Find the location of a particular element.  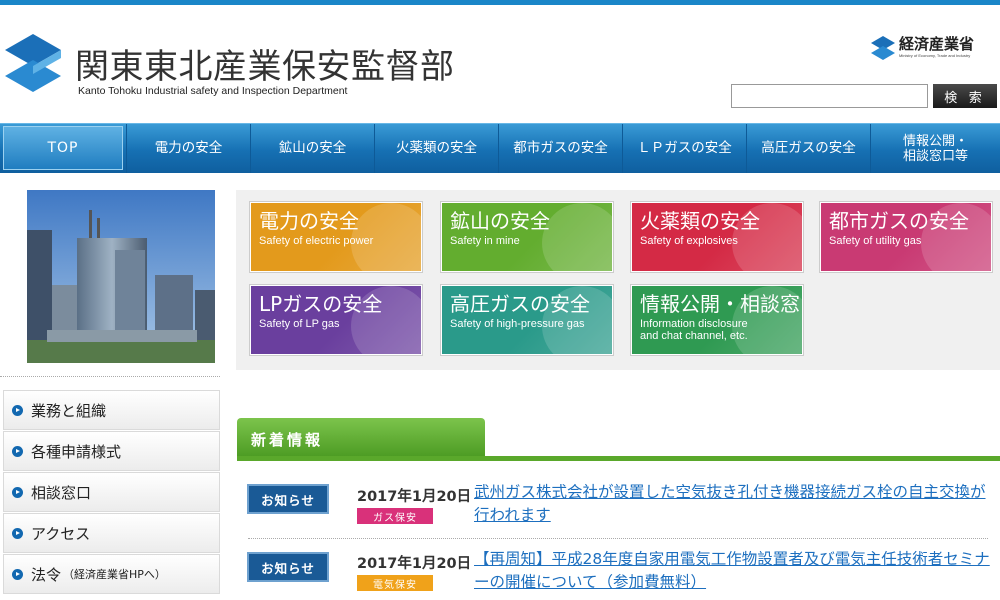

sidebar-item-label: 法令 is located at coordinates (46, 574).